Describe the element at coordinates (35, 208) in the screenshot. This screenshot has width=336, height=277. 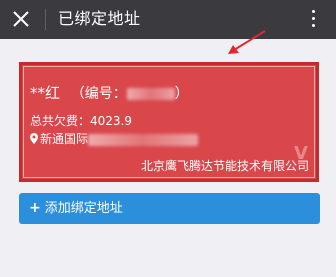
I see `plus-icon: +` at that location.